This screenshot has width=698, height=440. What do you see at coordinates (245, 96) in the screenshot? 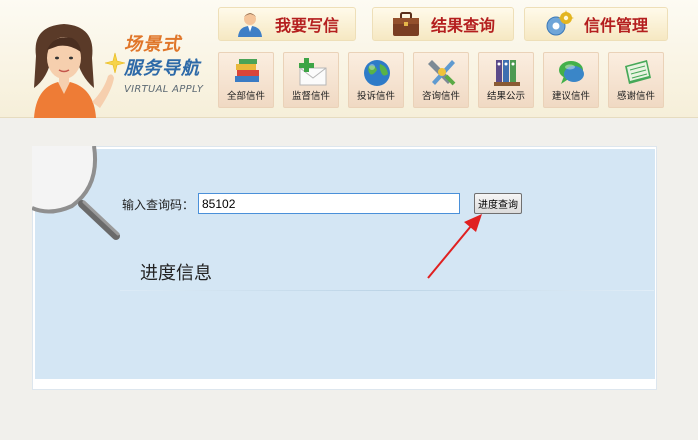
I see `category-label: 全部信件` at bounding box center [245, 96].